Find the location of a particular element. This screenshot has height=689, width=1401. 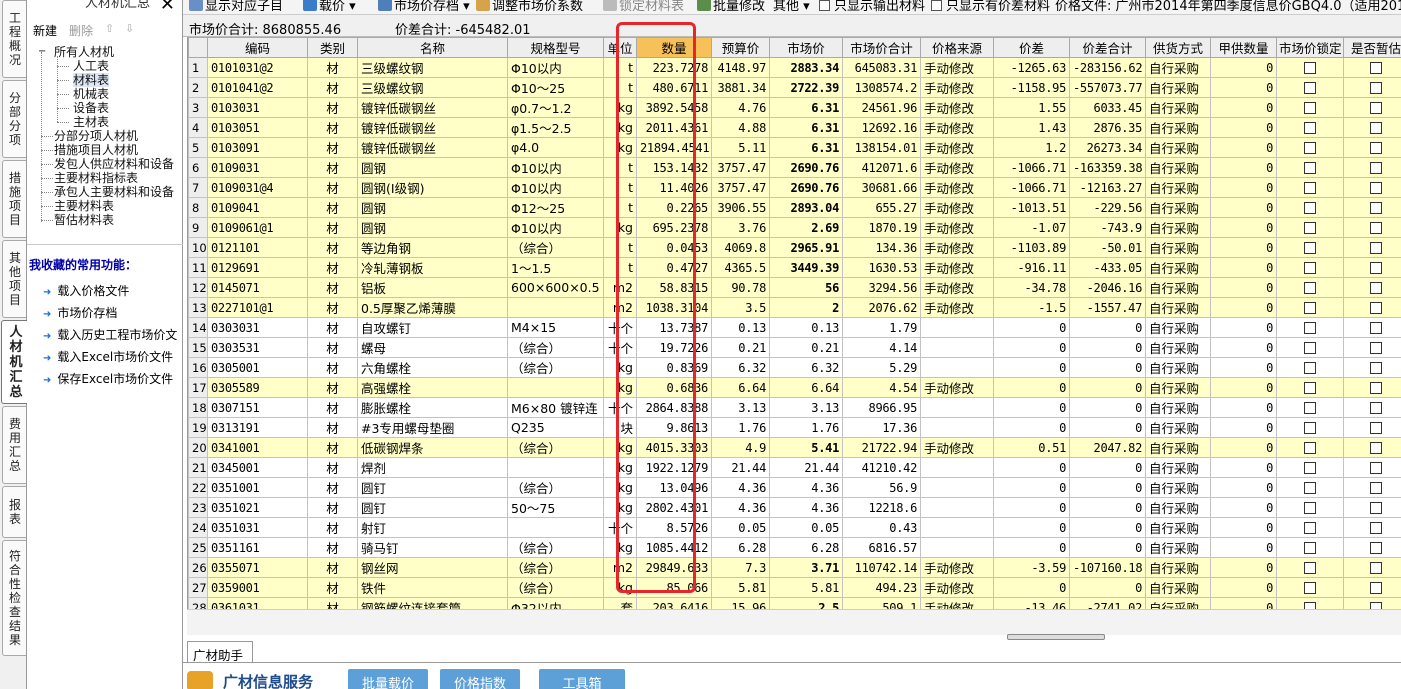

tree-item-labor: 人工表 is located at coordinates (91, 66).